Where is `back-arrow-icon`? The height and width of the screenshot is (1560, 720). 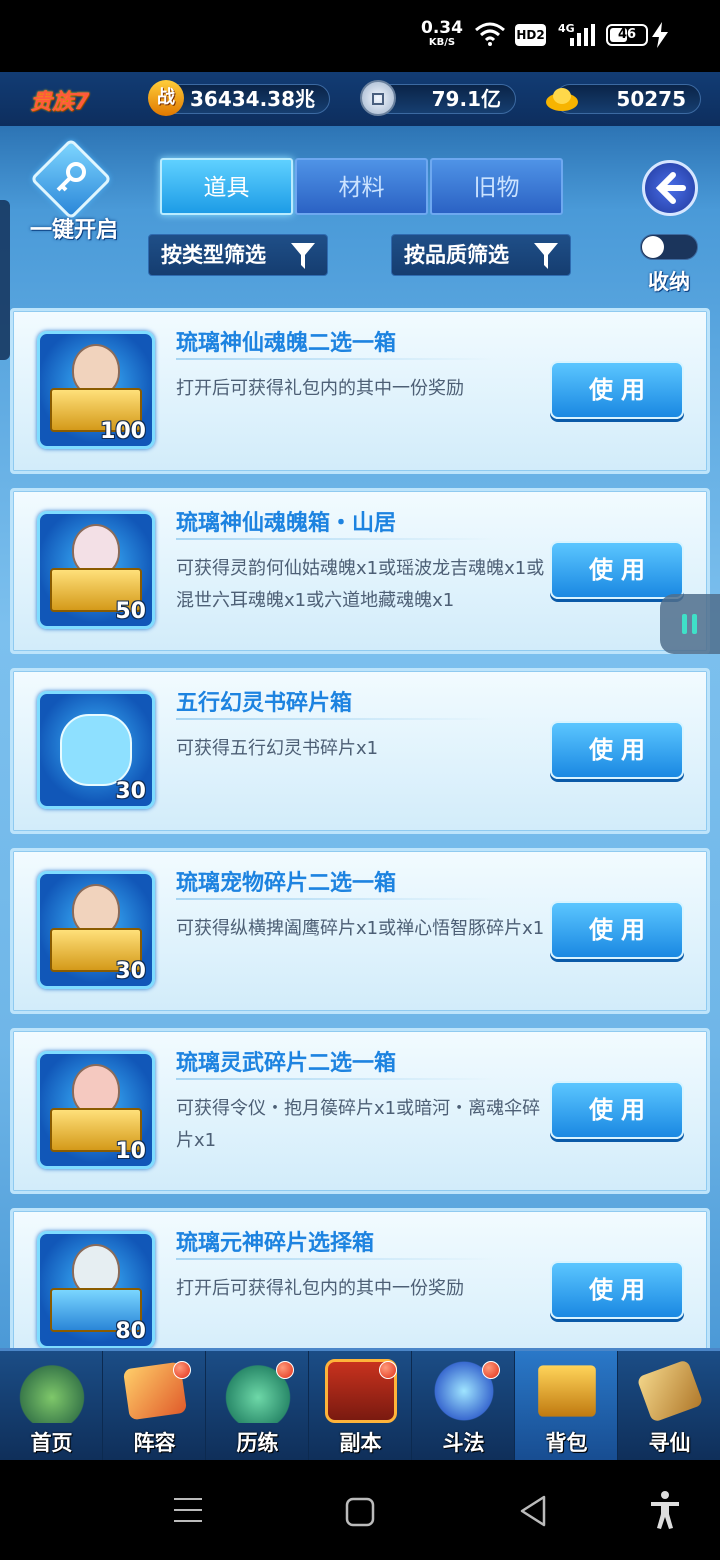
back-arrow-icon is located at coordinates (670, 188).